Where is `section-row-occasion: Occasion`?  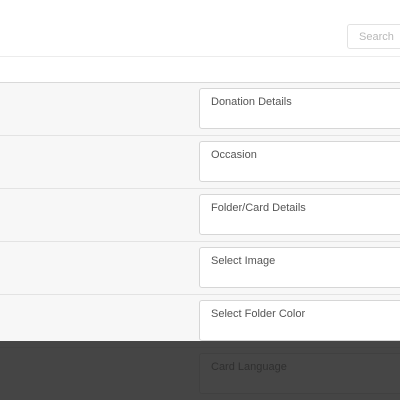 section-row-occasion: Occasion is located at coordinates (200, 162).